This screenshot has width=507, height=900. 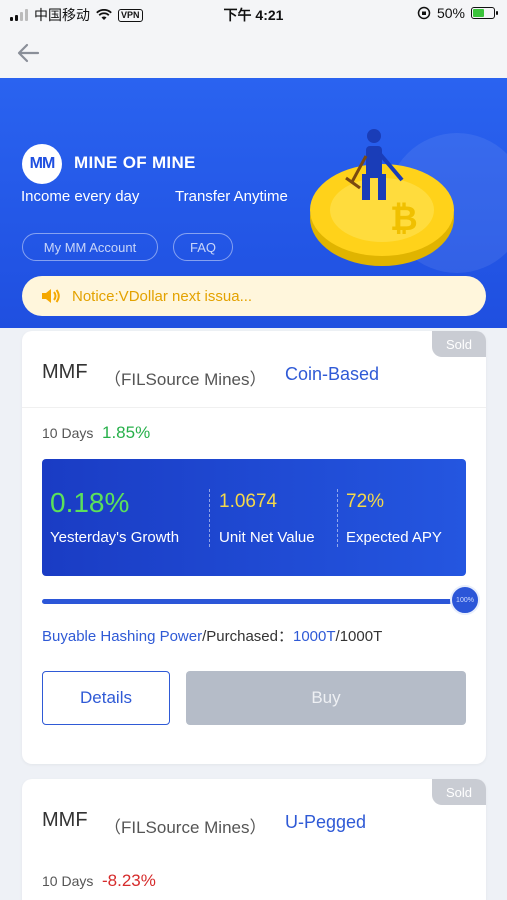 What do you see at coordinates (326, 698) in the screenshot?
I see `buy-button: Buy` at bounding box center [326, 698].